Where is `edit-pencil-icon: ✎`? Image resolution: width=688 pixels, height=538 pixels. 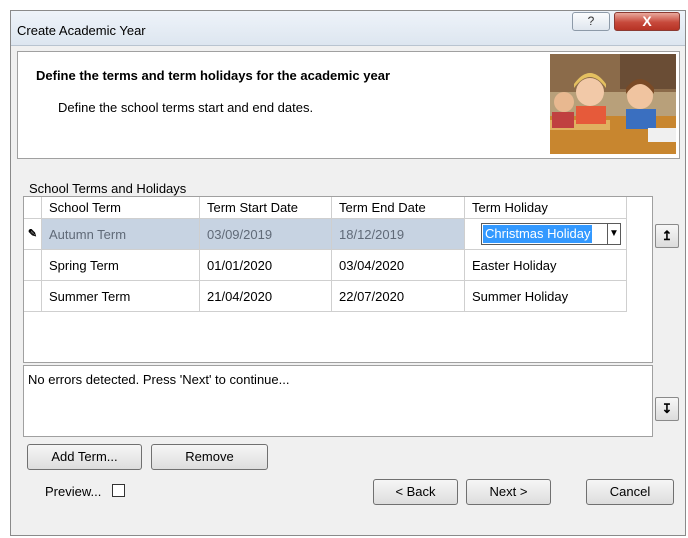 edit-pencil-icon: ✎ is located at coordinates (33, 234).